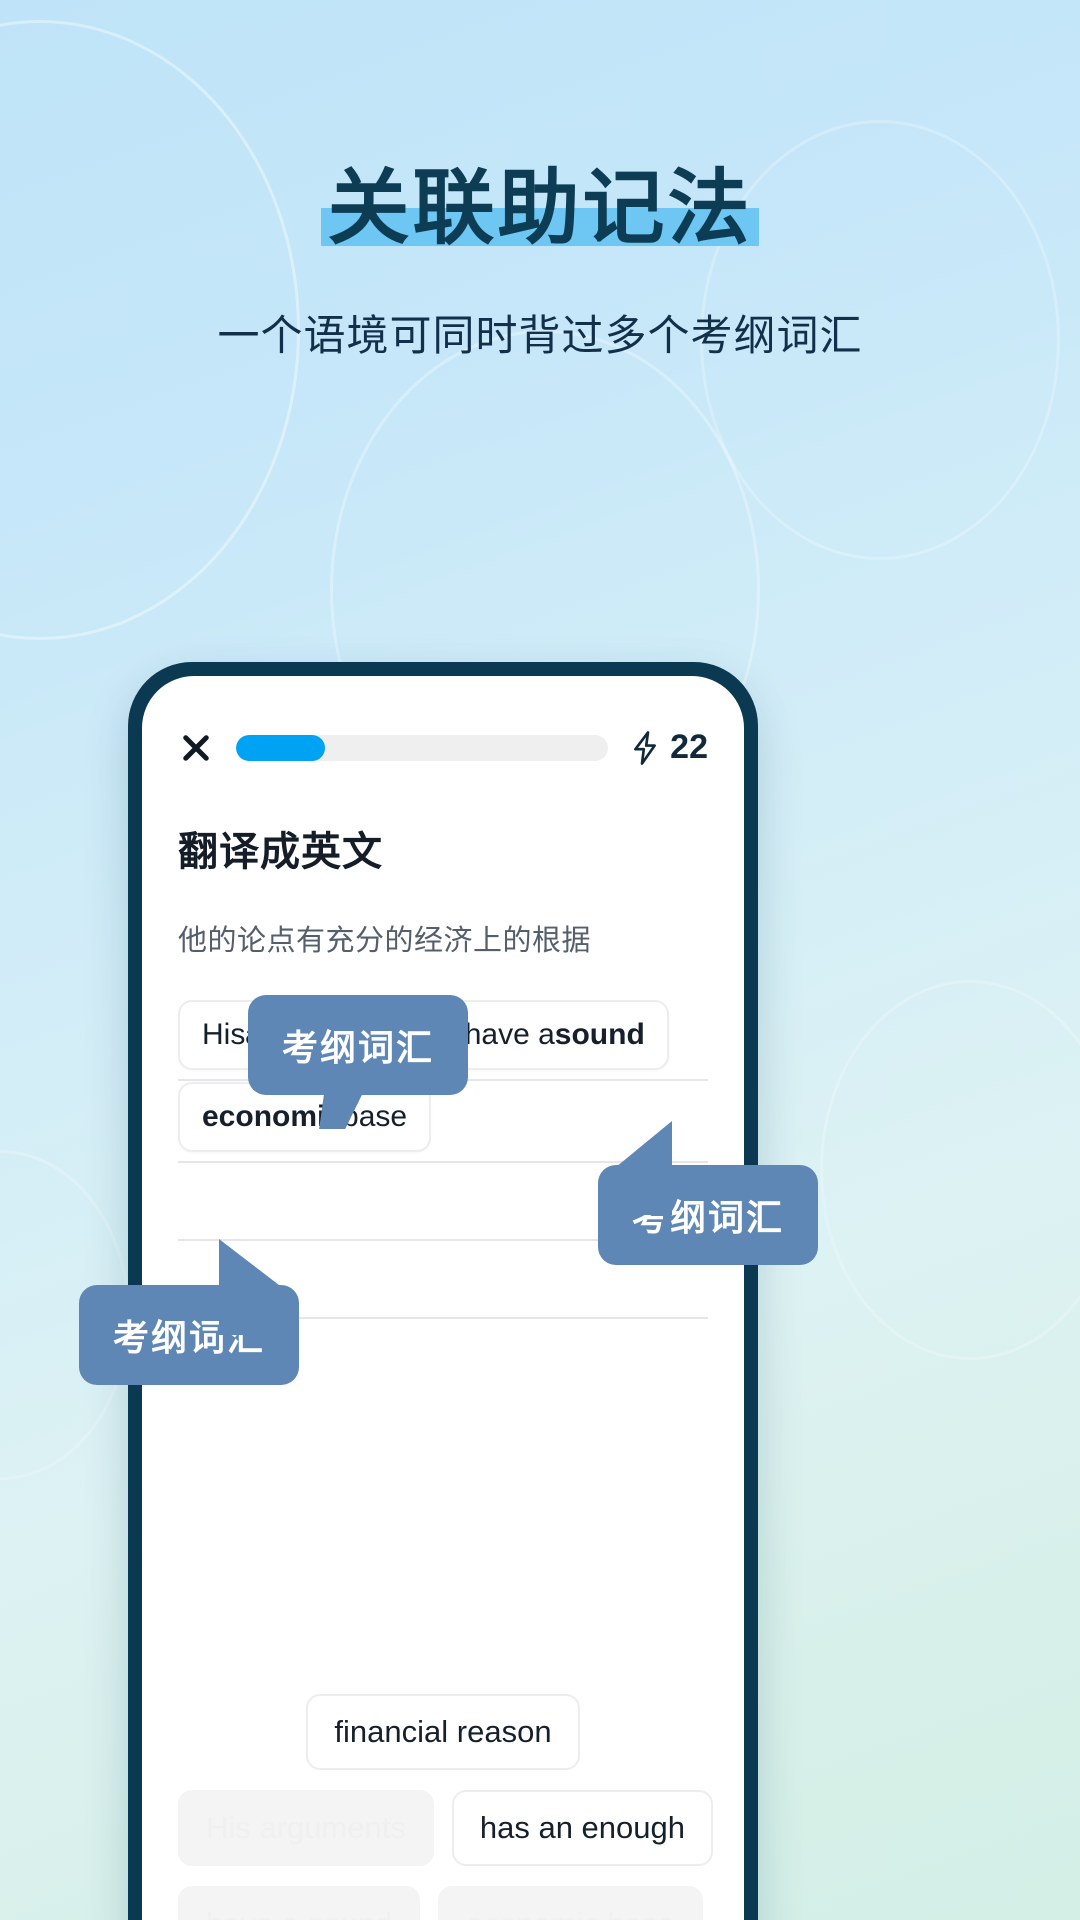 This screenshot has height=1920, width=1080. What do you see at coordinates (582, 1828) in the screenshot?
I see `word-bank-chip: has an enough` at bounding box center [582, 1828].